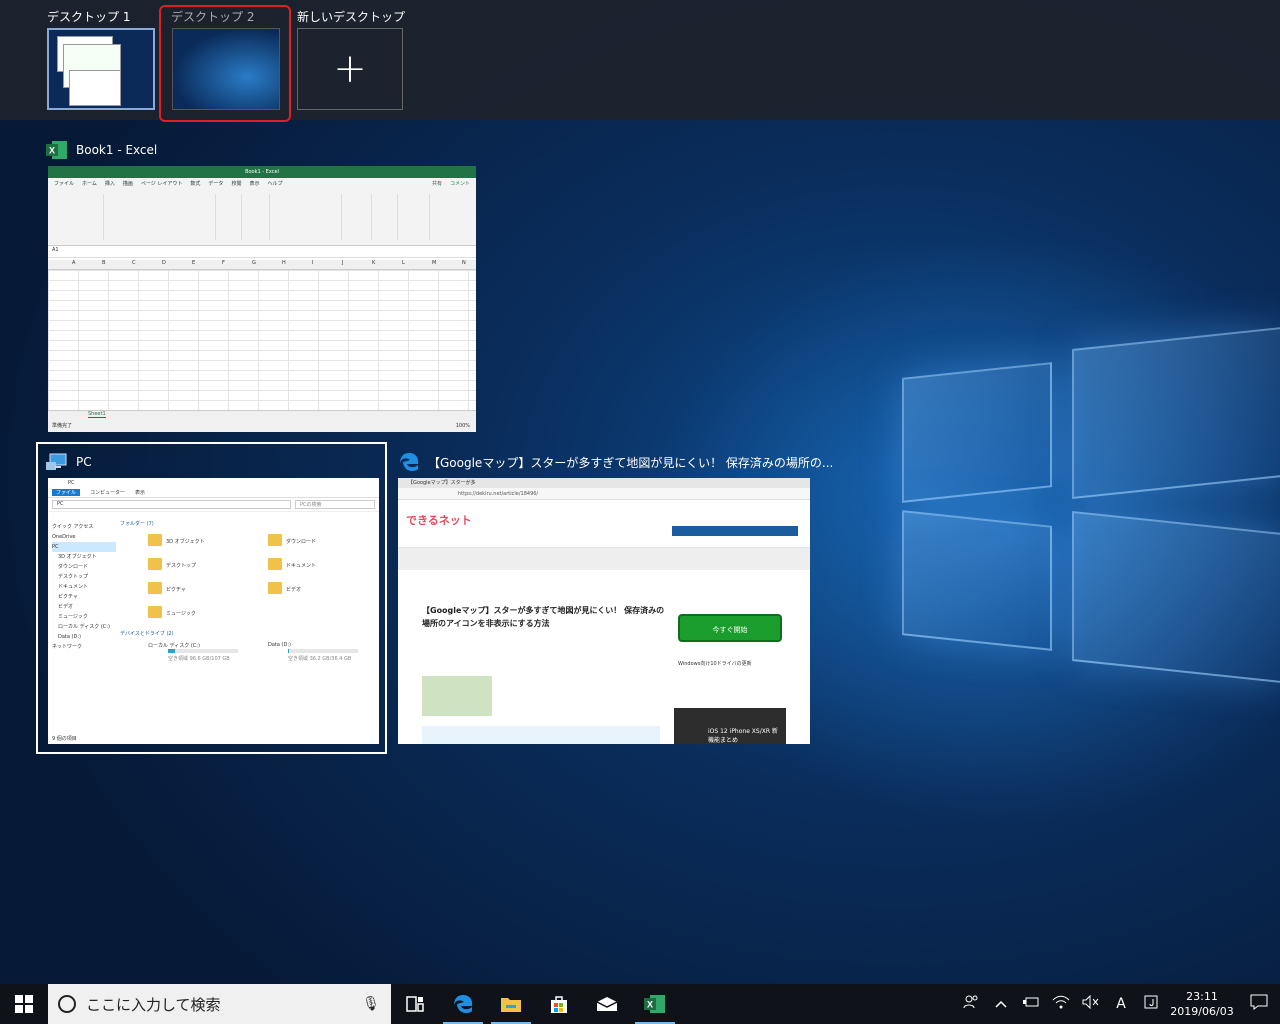 Image resolution: width=1280 pixels, height=1024 pixels. What do you see at coordinates (457, 696) in the screenshot?
I see `map-thumbnail` at bounding box center [457, 696].